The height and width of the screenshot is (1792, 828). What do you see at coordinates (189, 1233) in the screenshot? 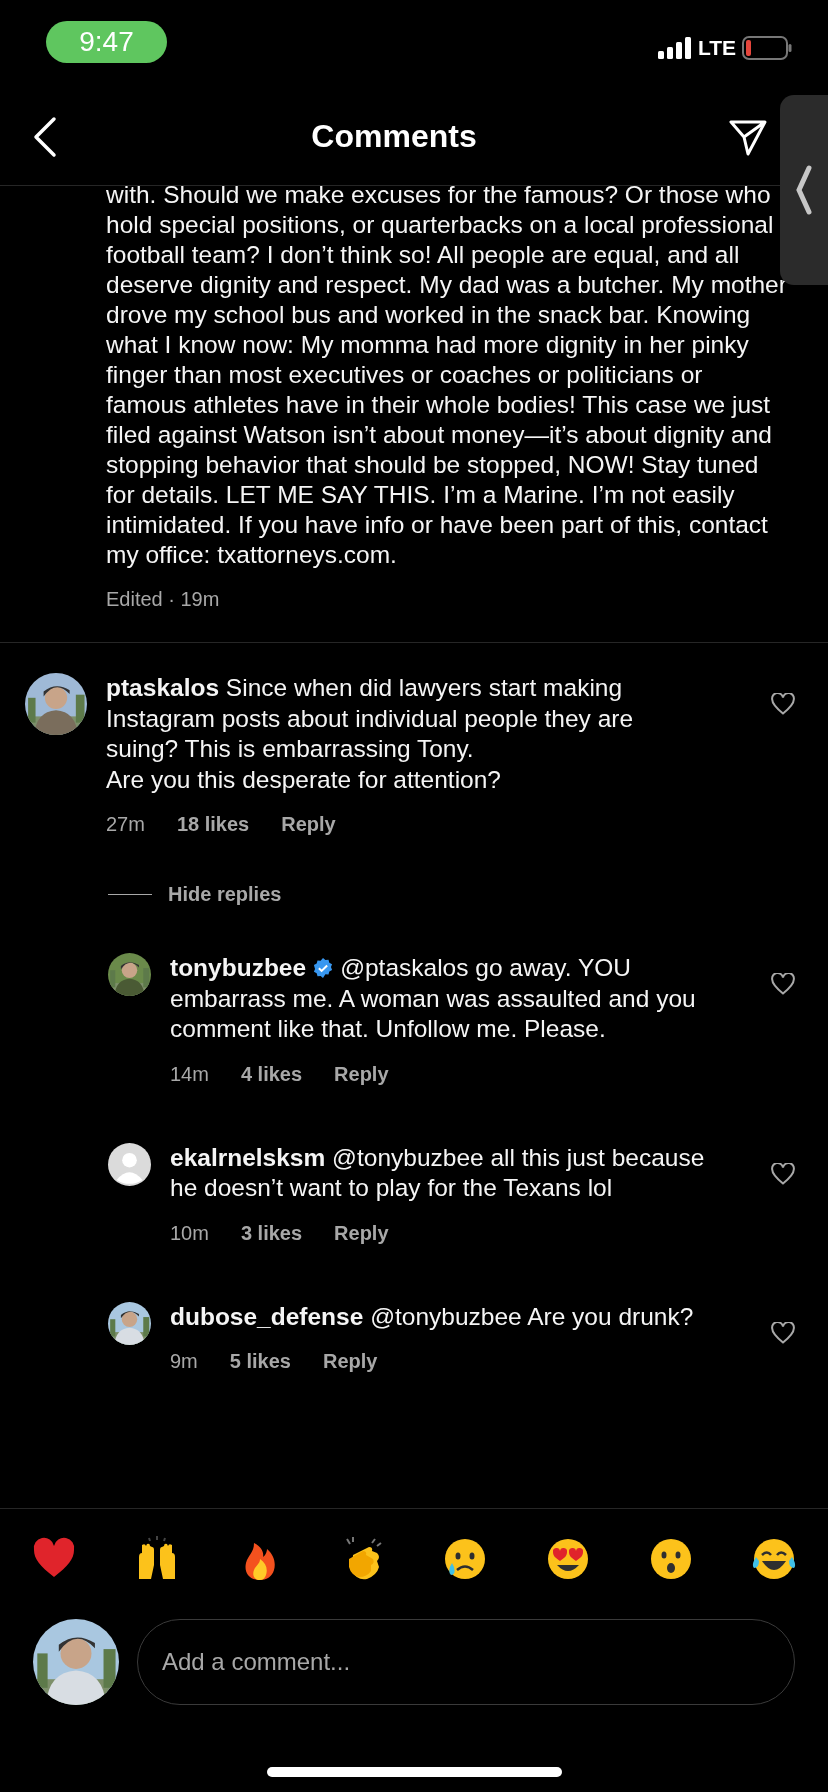
I see `comment-time: 10m` at bounding box center [189, 1233].